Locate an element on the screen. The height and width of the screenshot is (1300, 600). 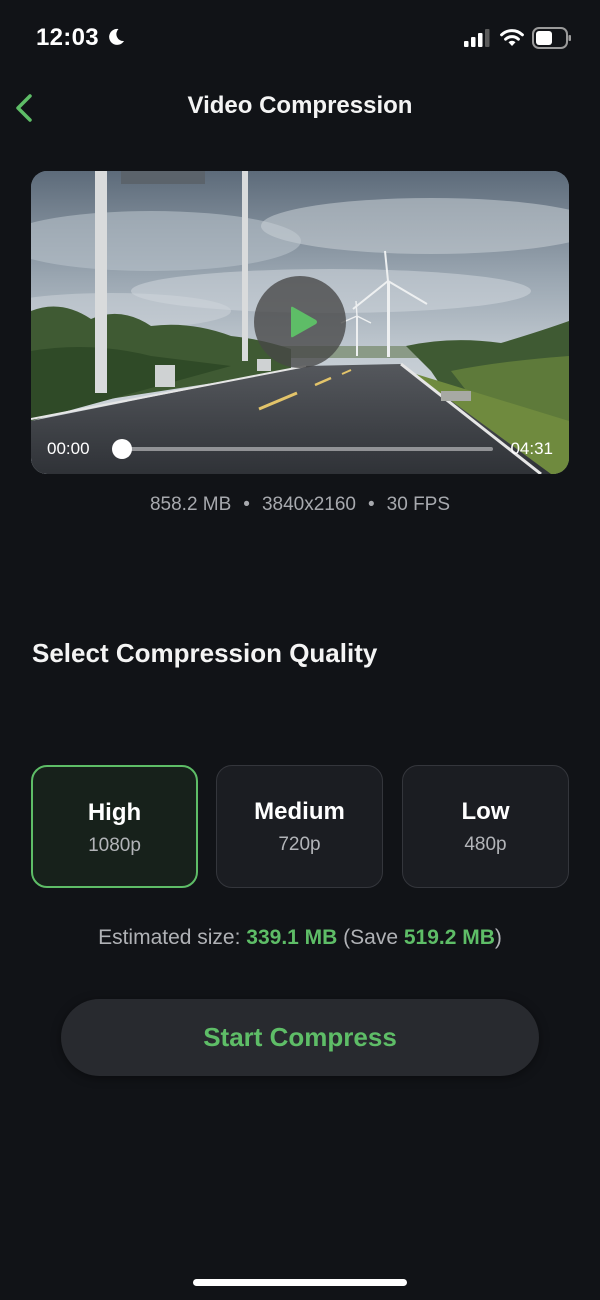
estimated-size: Estimated size: 339.1 MB (Save 519.2 MB) is located at coordinates (300, 938).